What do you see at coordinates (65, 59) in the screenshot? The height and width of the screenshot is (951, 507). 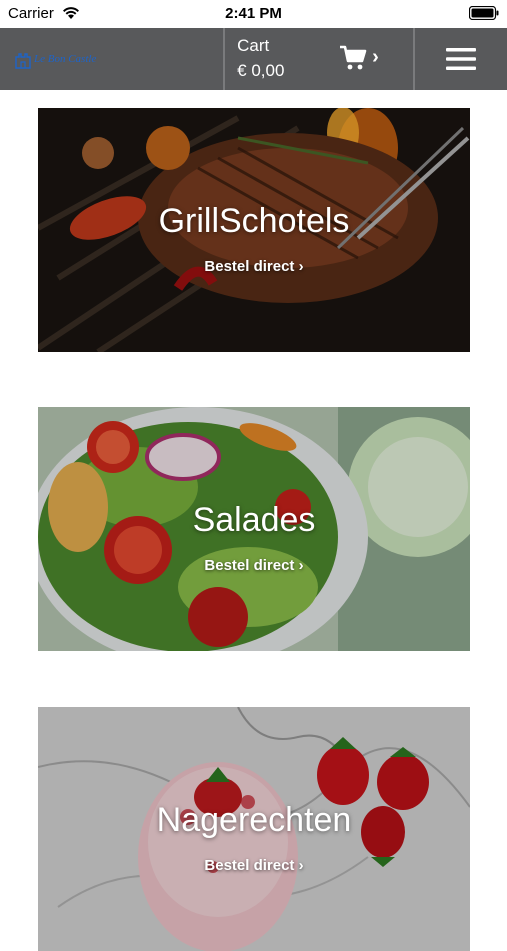 I see `logo-text: Le Bon Castle` at bounding box center [65, 59].